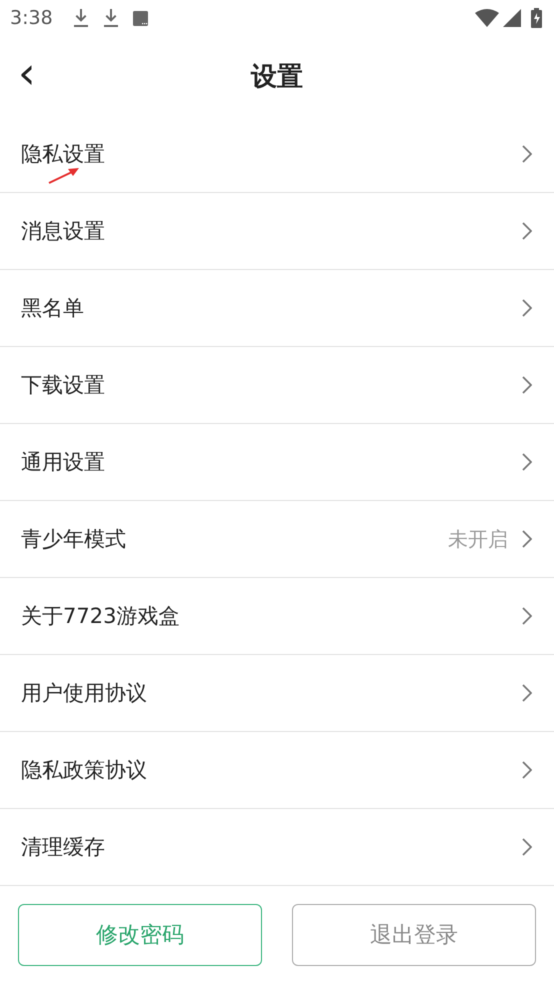 The height and width of the screenshot is (984, 554). Describe the element at coordinates (487, 18) in the screenshot. I see `wifi-icon` at that location.